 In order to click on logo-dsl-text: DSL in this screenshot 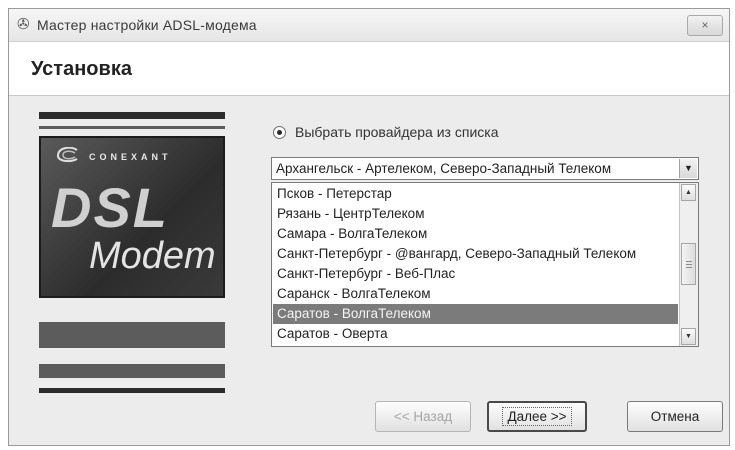, I will do `click(110, 207)`.